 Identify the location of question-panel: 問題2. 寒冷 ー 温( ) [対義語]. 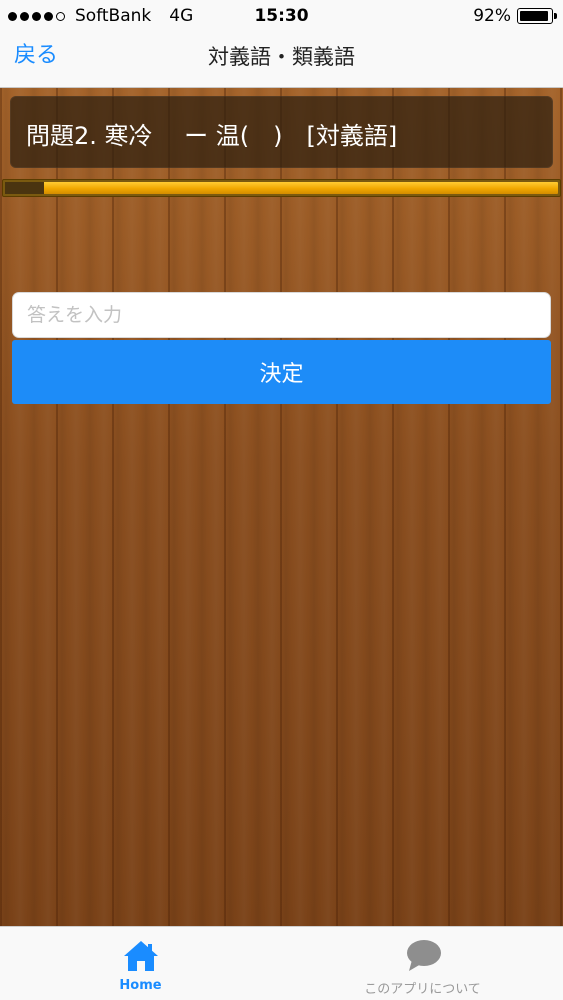
(281, 132).